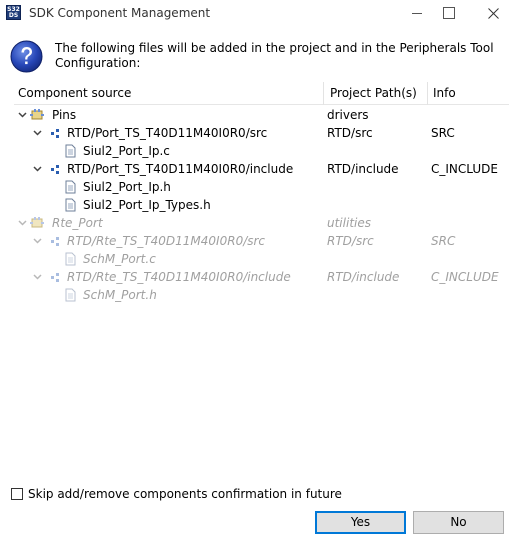 The image size is (516, 547). What do you see at coordinates (360, 522) in the screenshot?
I see `yes-button: Yes` at bounding box center [360, 522].